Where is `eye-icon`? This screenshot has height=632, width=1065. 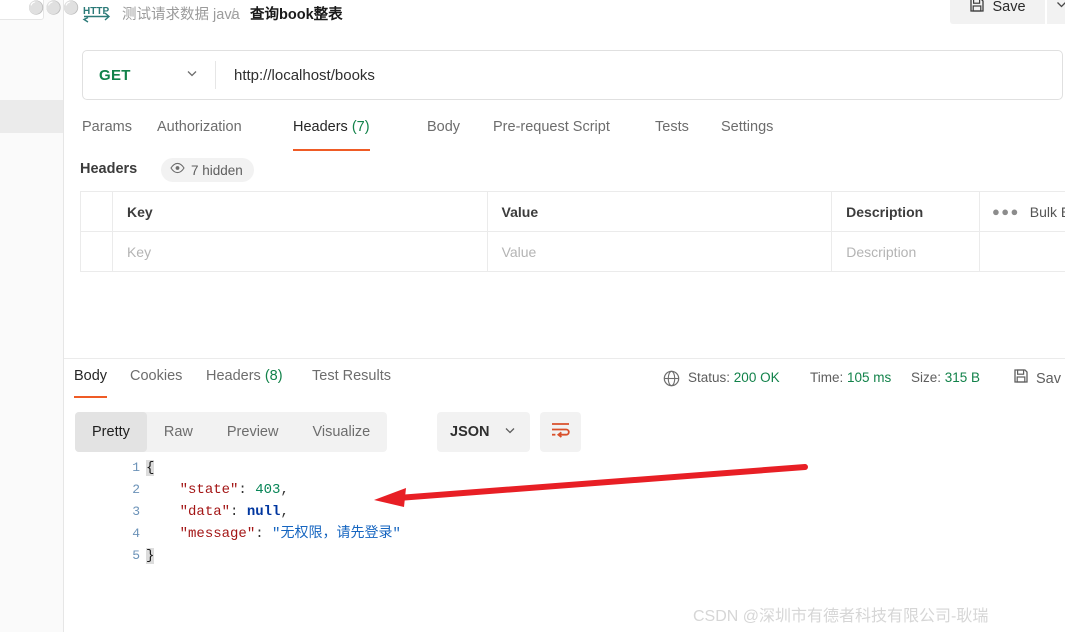
eye-icon is located at coordinates (177, 170).